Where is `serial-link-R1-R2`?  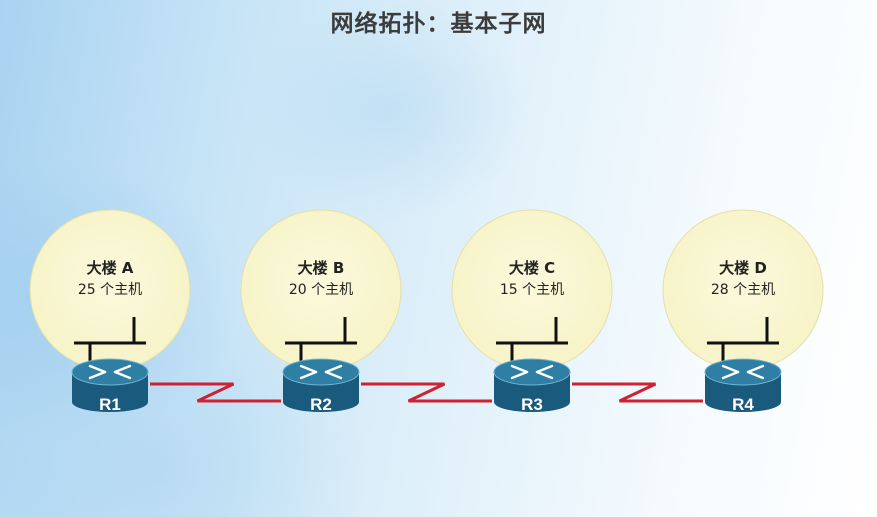
serial-link-R1-R2 is located at coordinates (215, 392).